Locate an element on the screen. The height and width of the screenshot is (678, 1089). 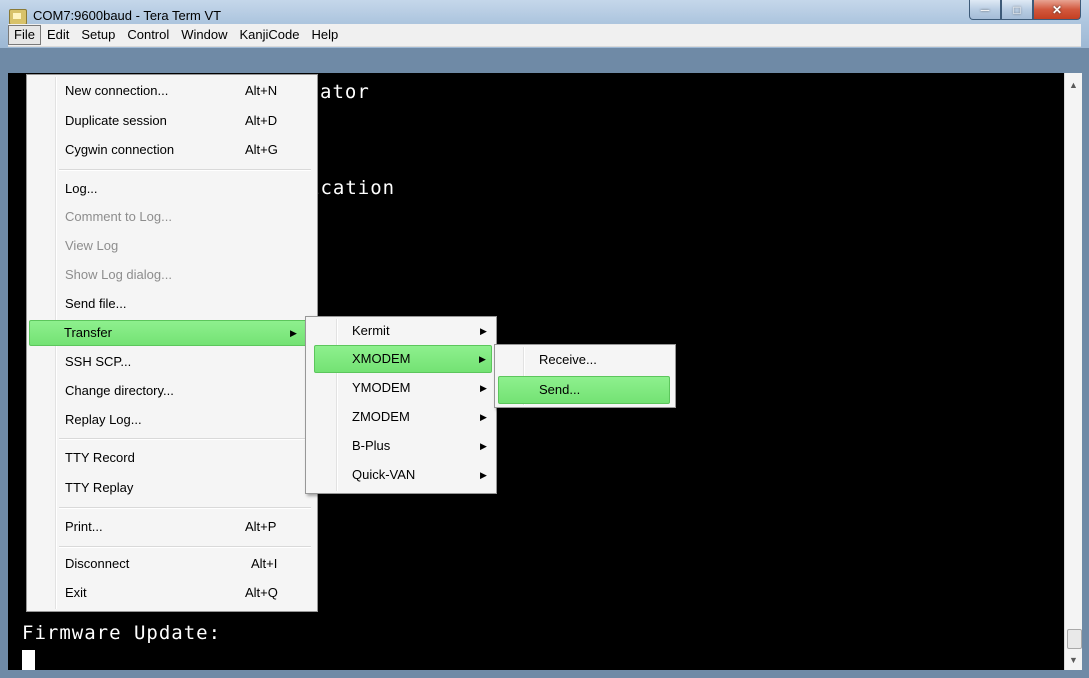
menu-item-label: Kermit is located at coordinates (371, 330).